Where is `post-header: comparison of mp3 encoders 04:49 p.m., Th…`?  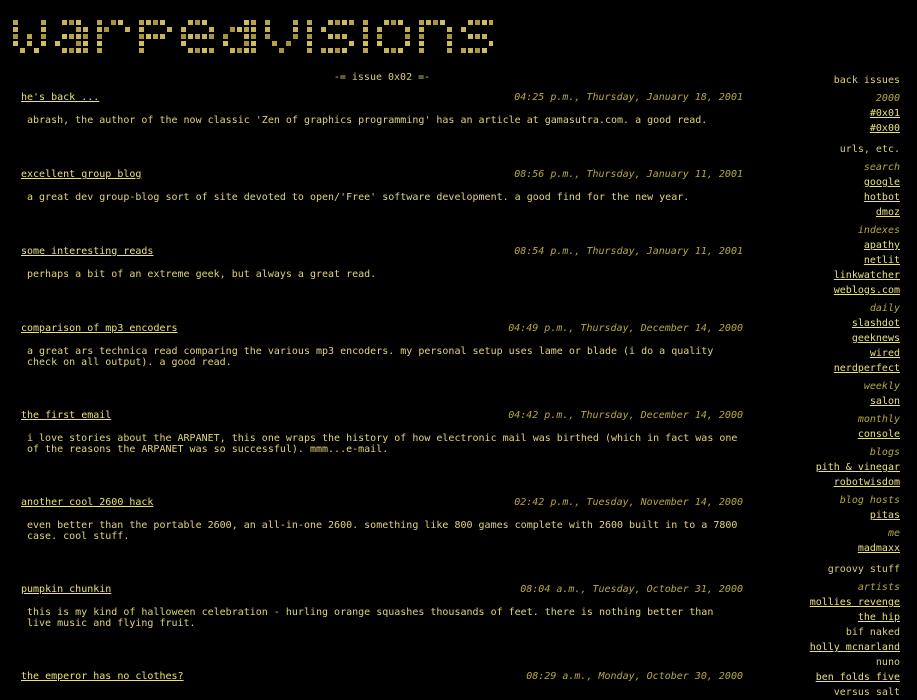
post-header: comparison of mp3 encoders 04:49 p.m., Th… is located at coordinates (382, 329).